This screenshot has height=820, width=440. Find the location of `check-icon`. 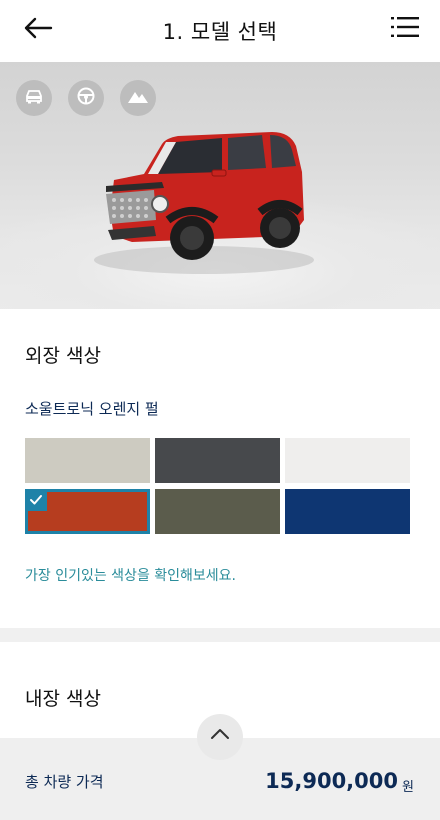

check-icon is located at coordinates (36, 500).